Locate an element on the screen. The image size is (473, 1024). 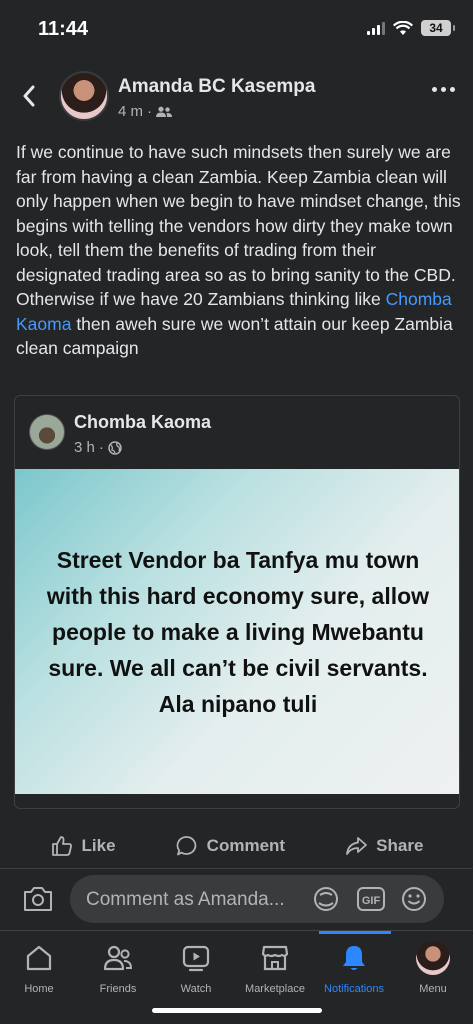
wifi-icon is located at coordinates (403, 27).